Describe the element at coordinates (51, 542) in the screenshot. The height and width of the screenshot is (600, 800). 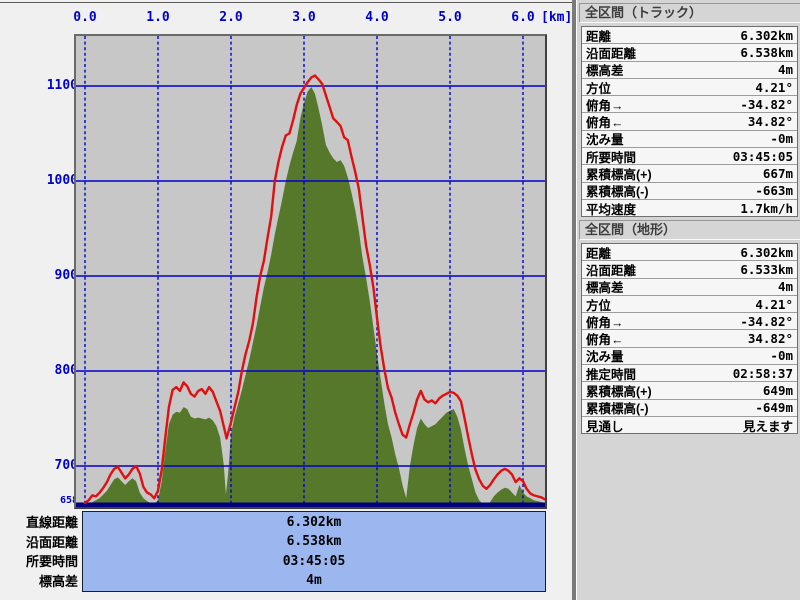
I see `summary-label: 沿面距離` at that location.